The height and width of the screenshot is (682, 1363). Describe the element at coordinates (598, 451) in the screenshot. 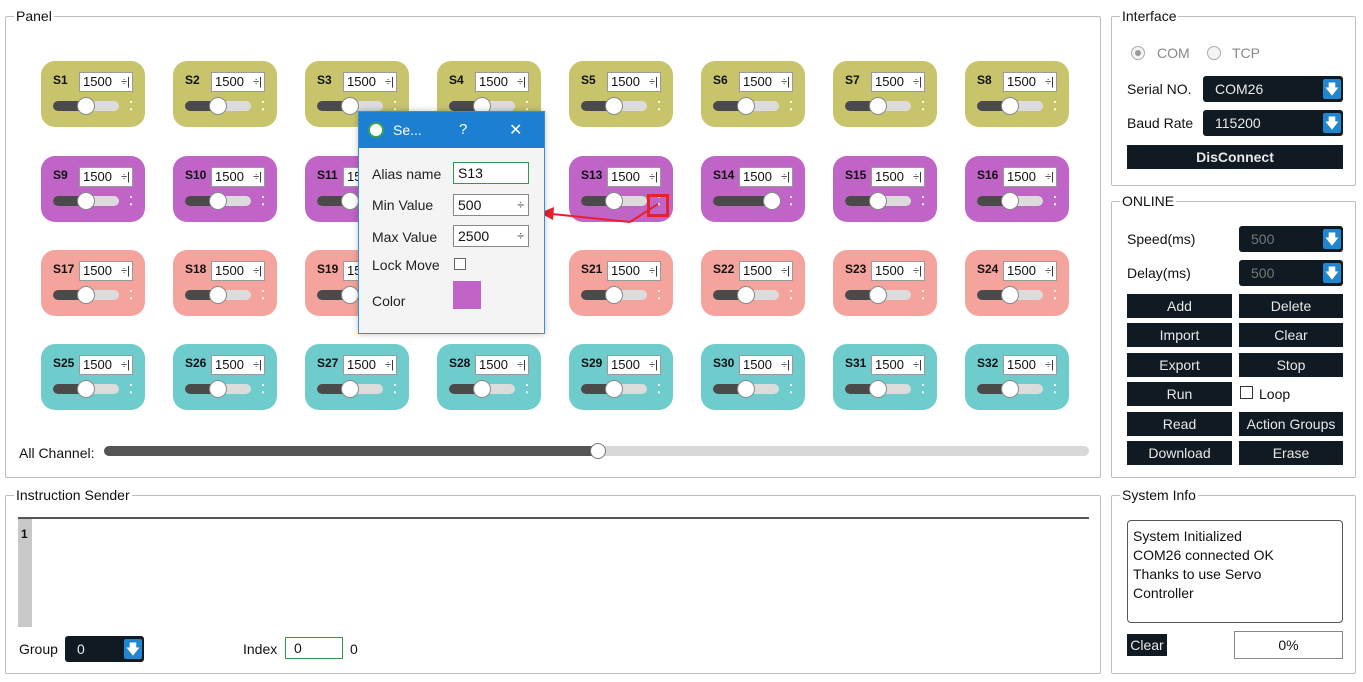

I see `all-channel-slider-knob` at that location.